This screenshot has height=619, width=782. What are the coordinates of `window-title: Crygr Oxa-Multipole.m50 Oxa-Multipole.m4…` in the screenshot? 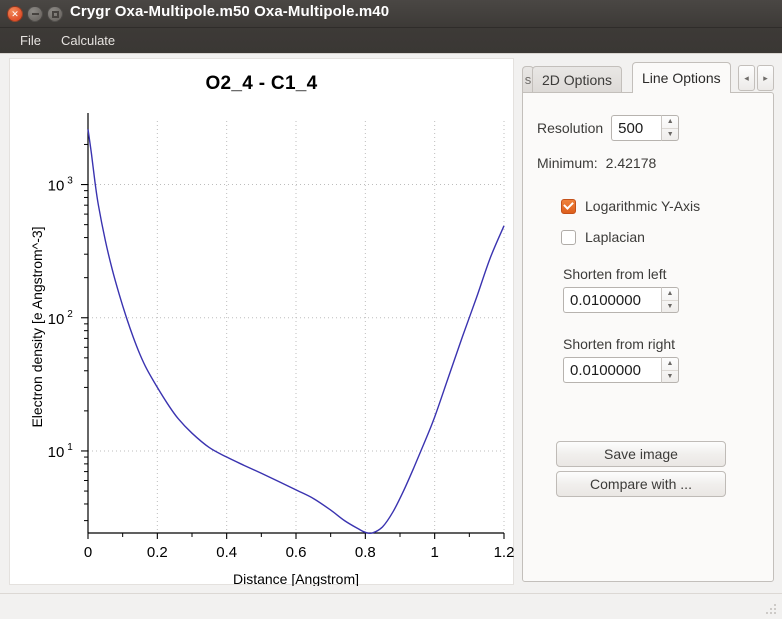 It's located at (230, 11).